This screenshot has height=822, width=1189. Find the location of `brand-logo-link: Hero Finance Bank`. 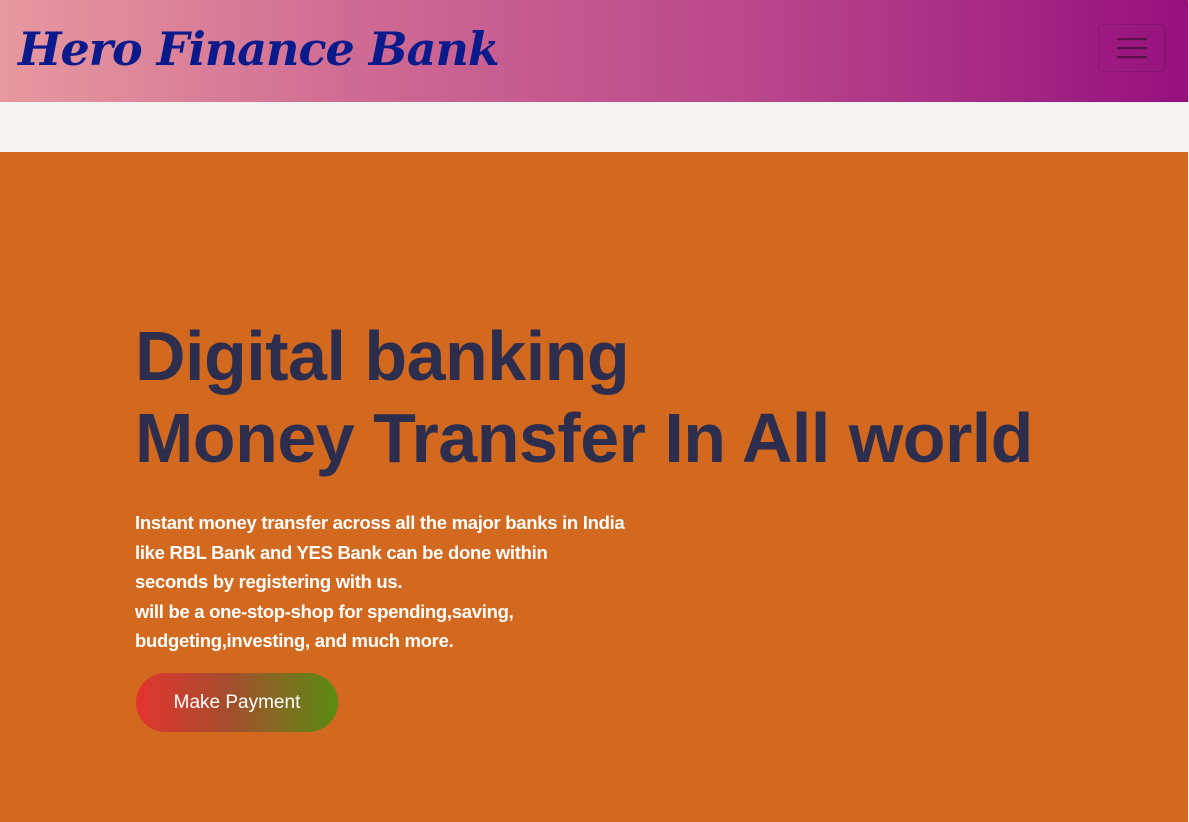

brand-logo-link: Hero Finance Bank is located at coordinates (259, 49).